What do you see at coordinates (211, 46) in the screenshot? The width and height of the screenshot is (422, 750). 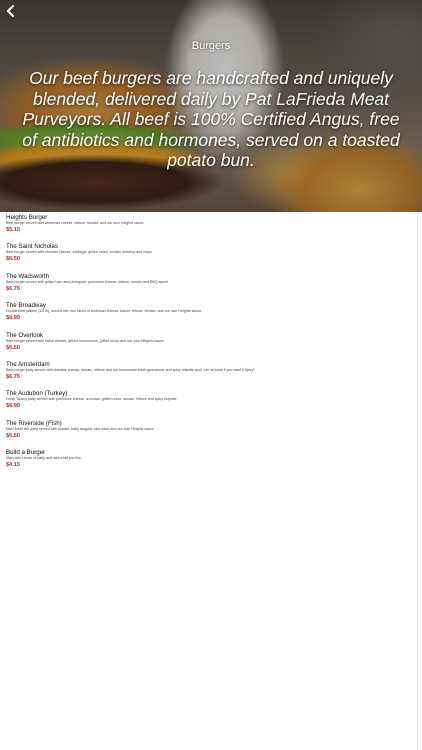 I see `page-title: Burgers` at bounding box center [211, 46].